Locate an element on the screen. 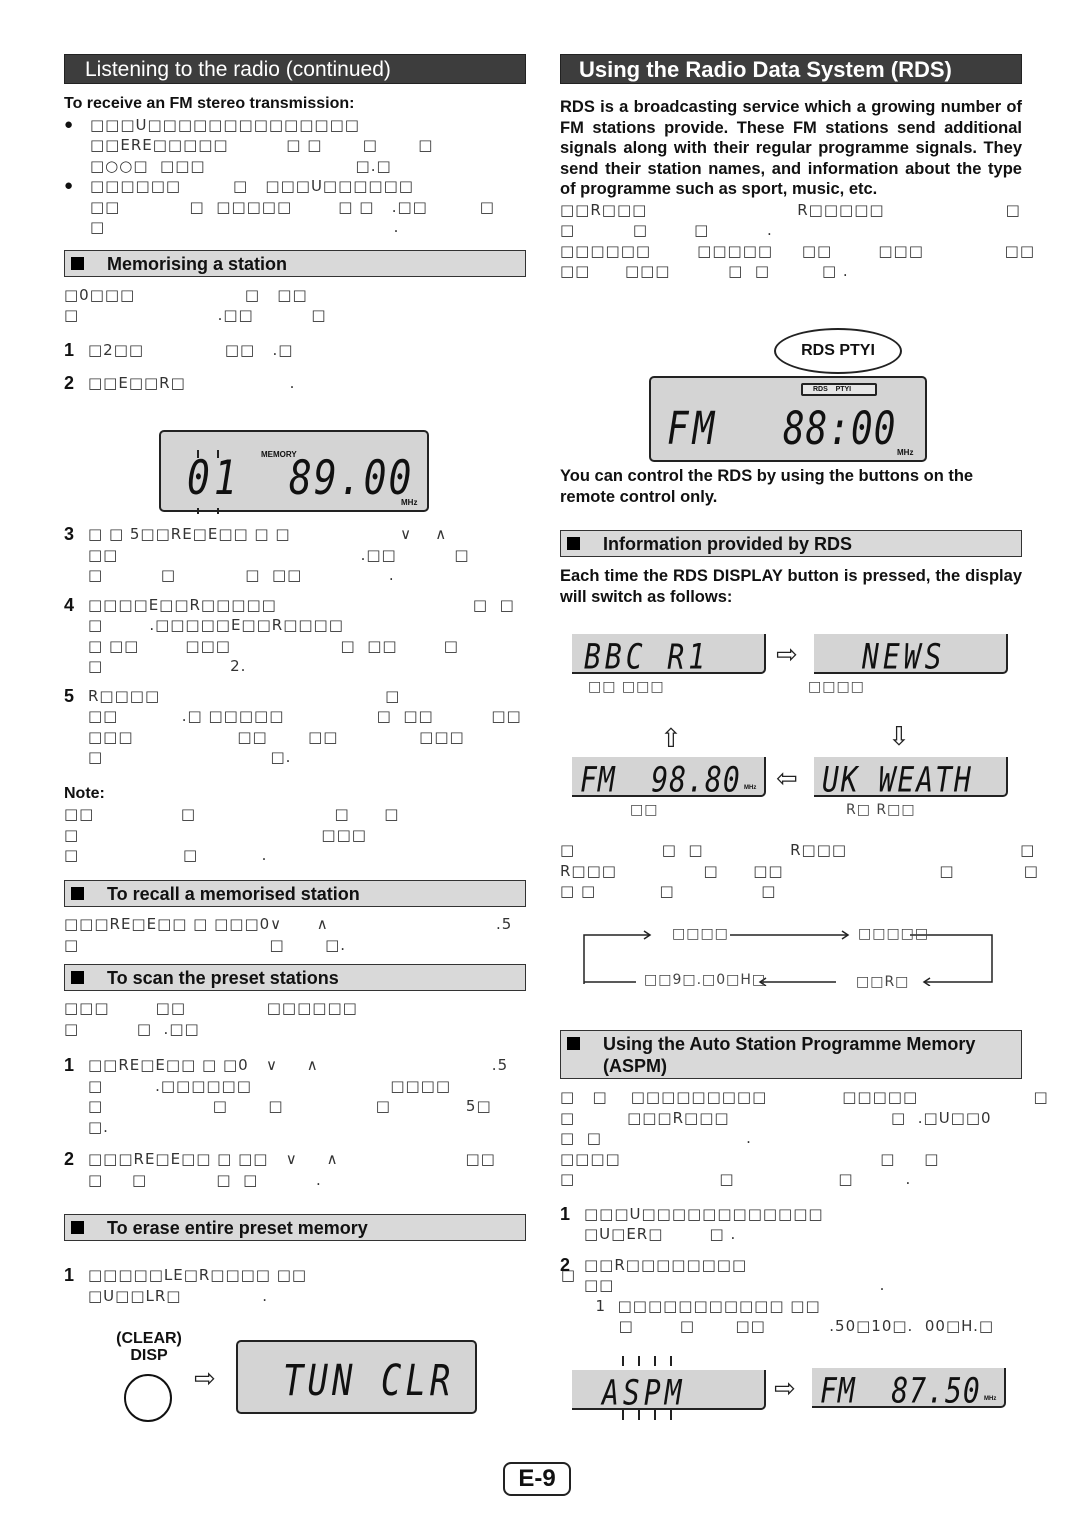  lcd-programme-type: NEWS is located at coordinates (911, 655).